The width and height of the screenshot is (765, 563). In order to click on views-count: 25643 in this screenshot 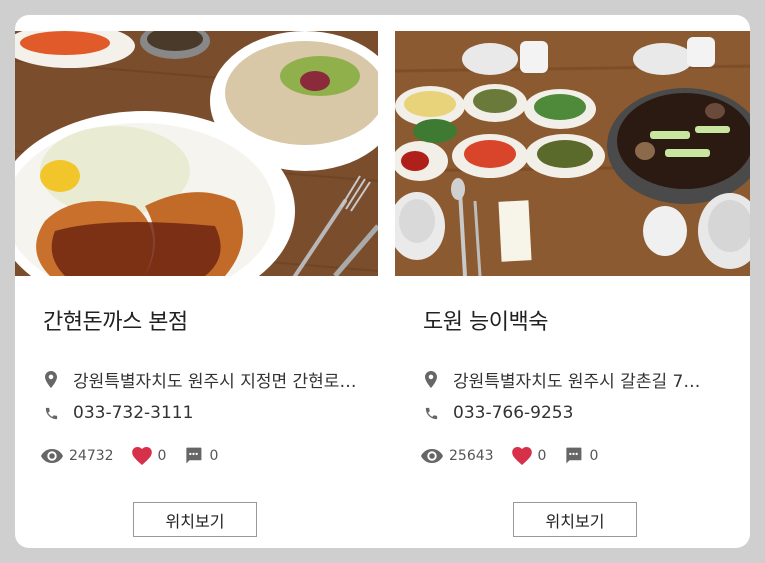, I will do `click(471, 455)`.